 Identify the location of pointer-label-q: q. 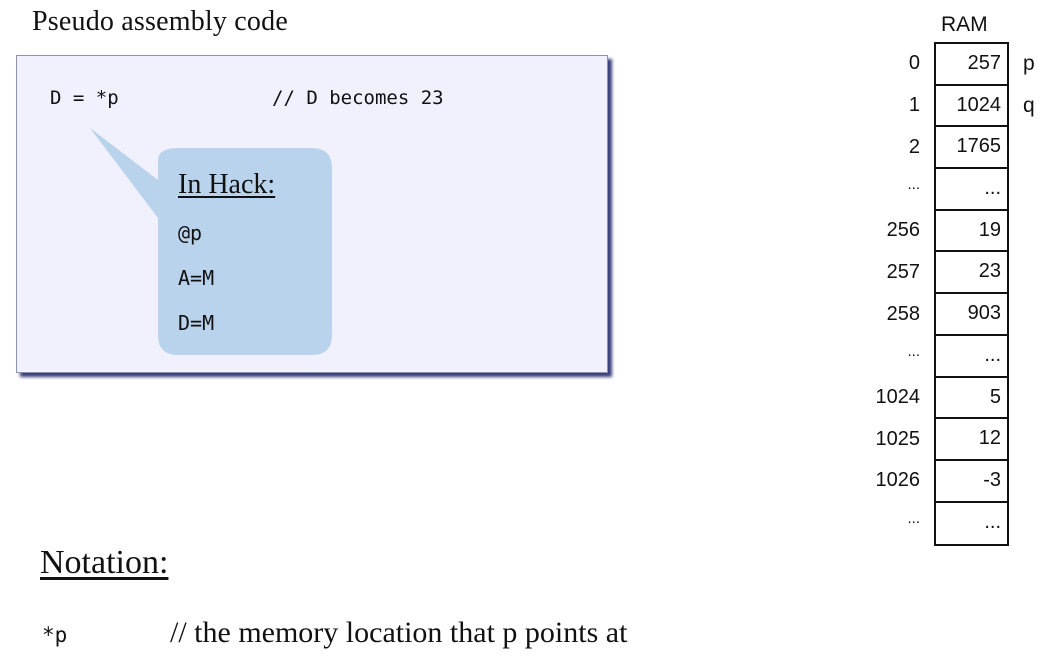
(1029, 105).